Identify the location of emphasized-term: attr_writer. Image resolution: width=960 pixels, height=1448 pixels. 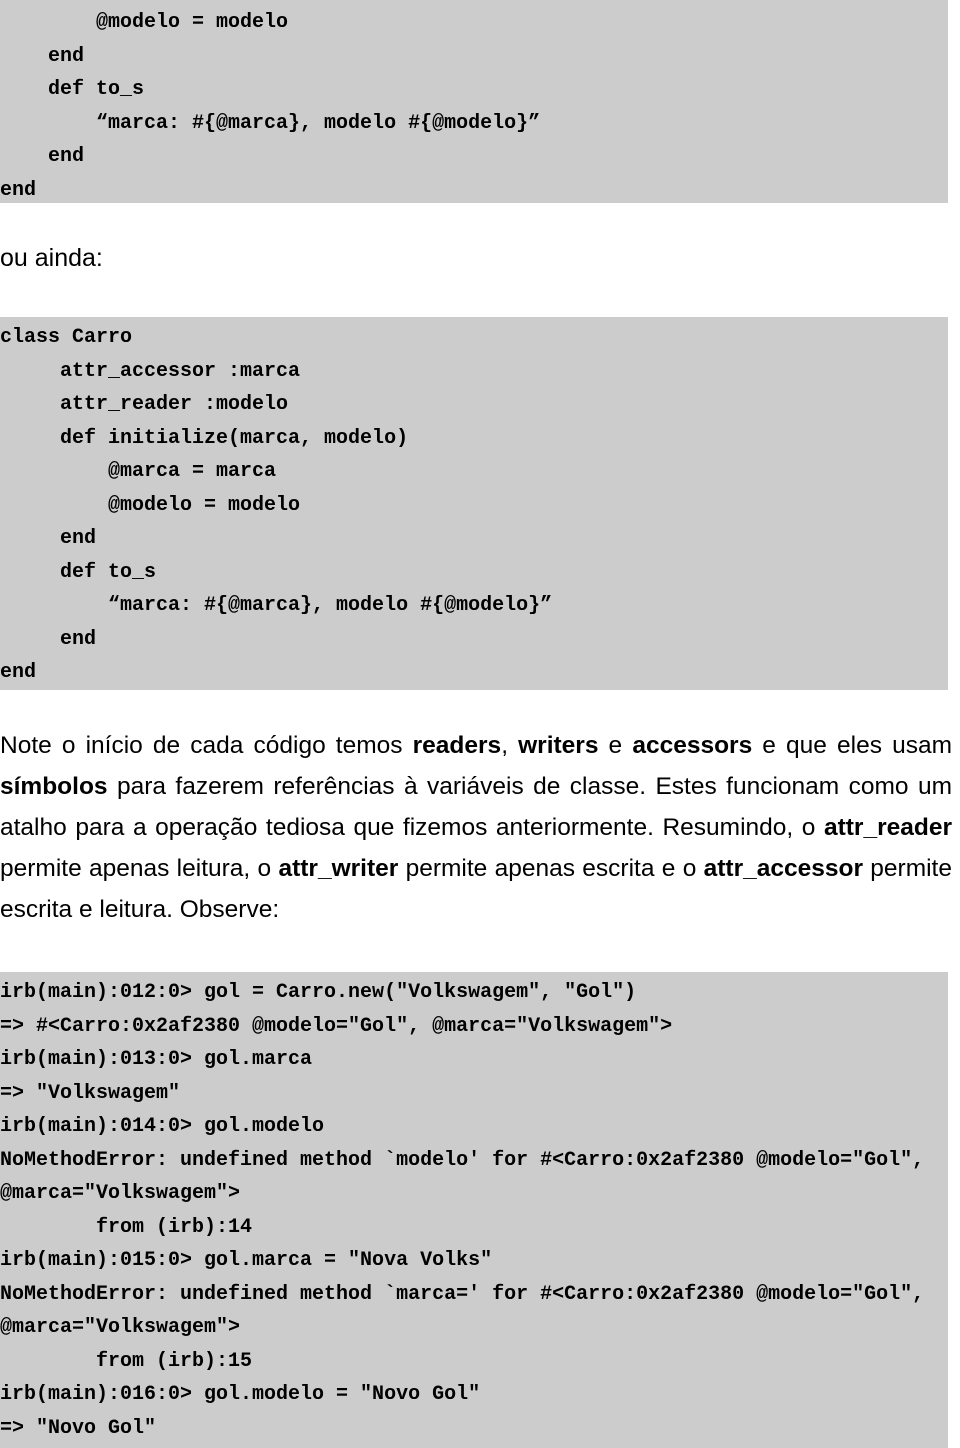
(338, 868).